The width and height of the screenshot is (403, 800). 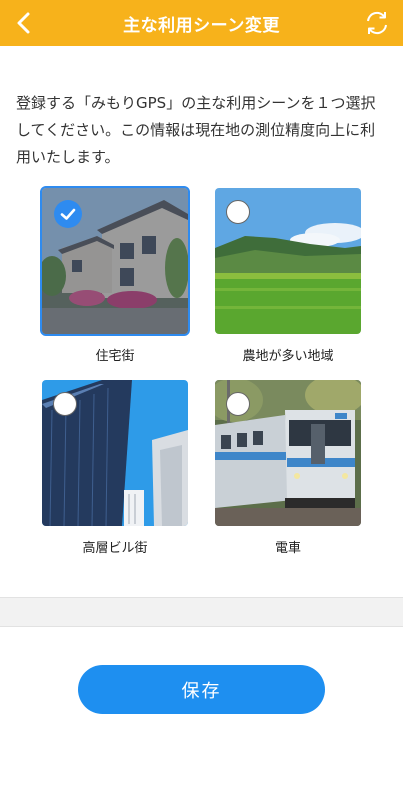 I want to click on app-header: 主な利用シーン変更, so click(x=201, y=23).